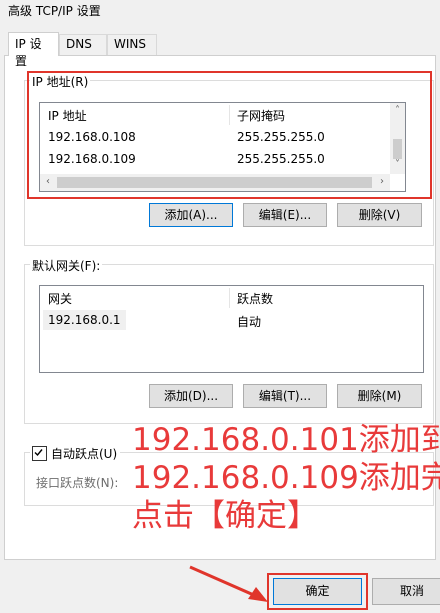 This screenshot has height=613, width=440. What do you see at coordinates (286, 440) in the screenshot?
I see `annotation-line-1: 192.168.0.101添加到` at bounding box center [286, 440].